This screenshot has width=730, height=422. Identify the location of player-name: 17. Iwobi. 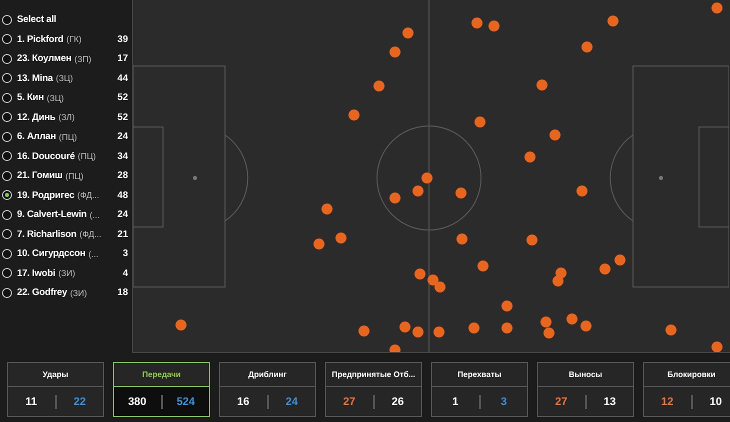
(36, 273).